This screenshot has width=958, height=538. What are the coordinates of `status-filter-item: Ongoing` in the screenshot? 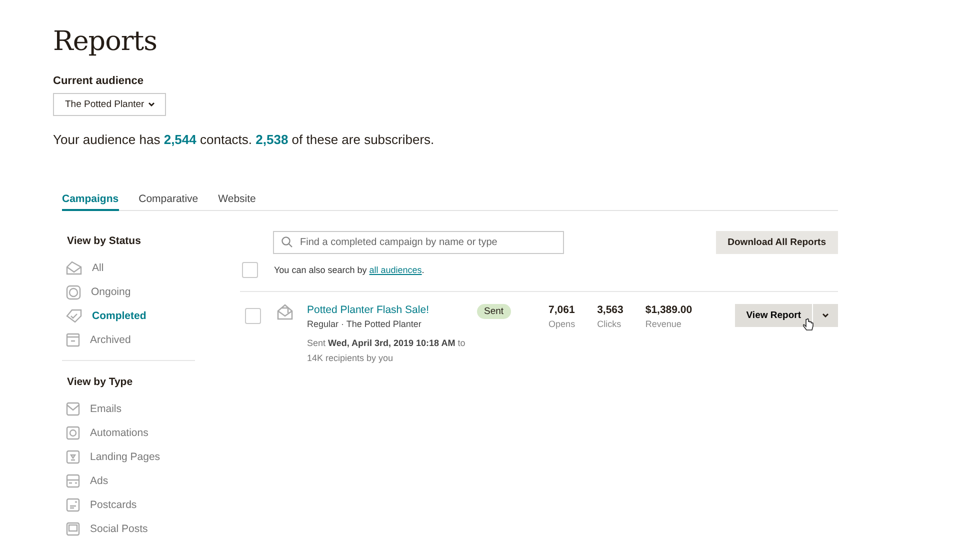 It's located at (128, 292).